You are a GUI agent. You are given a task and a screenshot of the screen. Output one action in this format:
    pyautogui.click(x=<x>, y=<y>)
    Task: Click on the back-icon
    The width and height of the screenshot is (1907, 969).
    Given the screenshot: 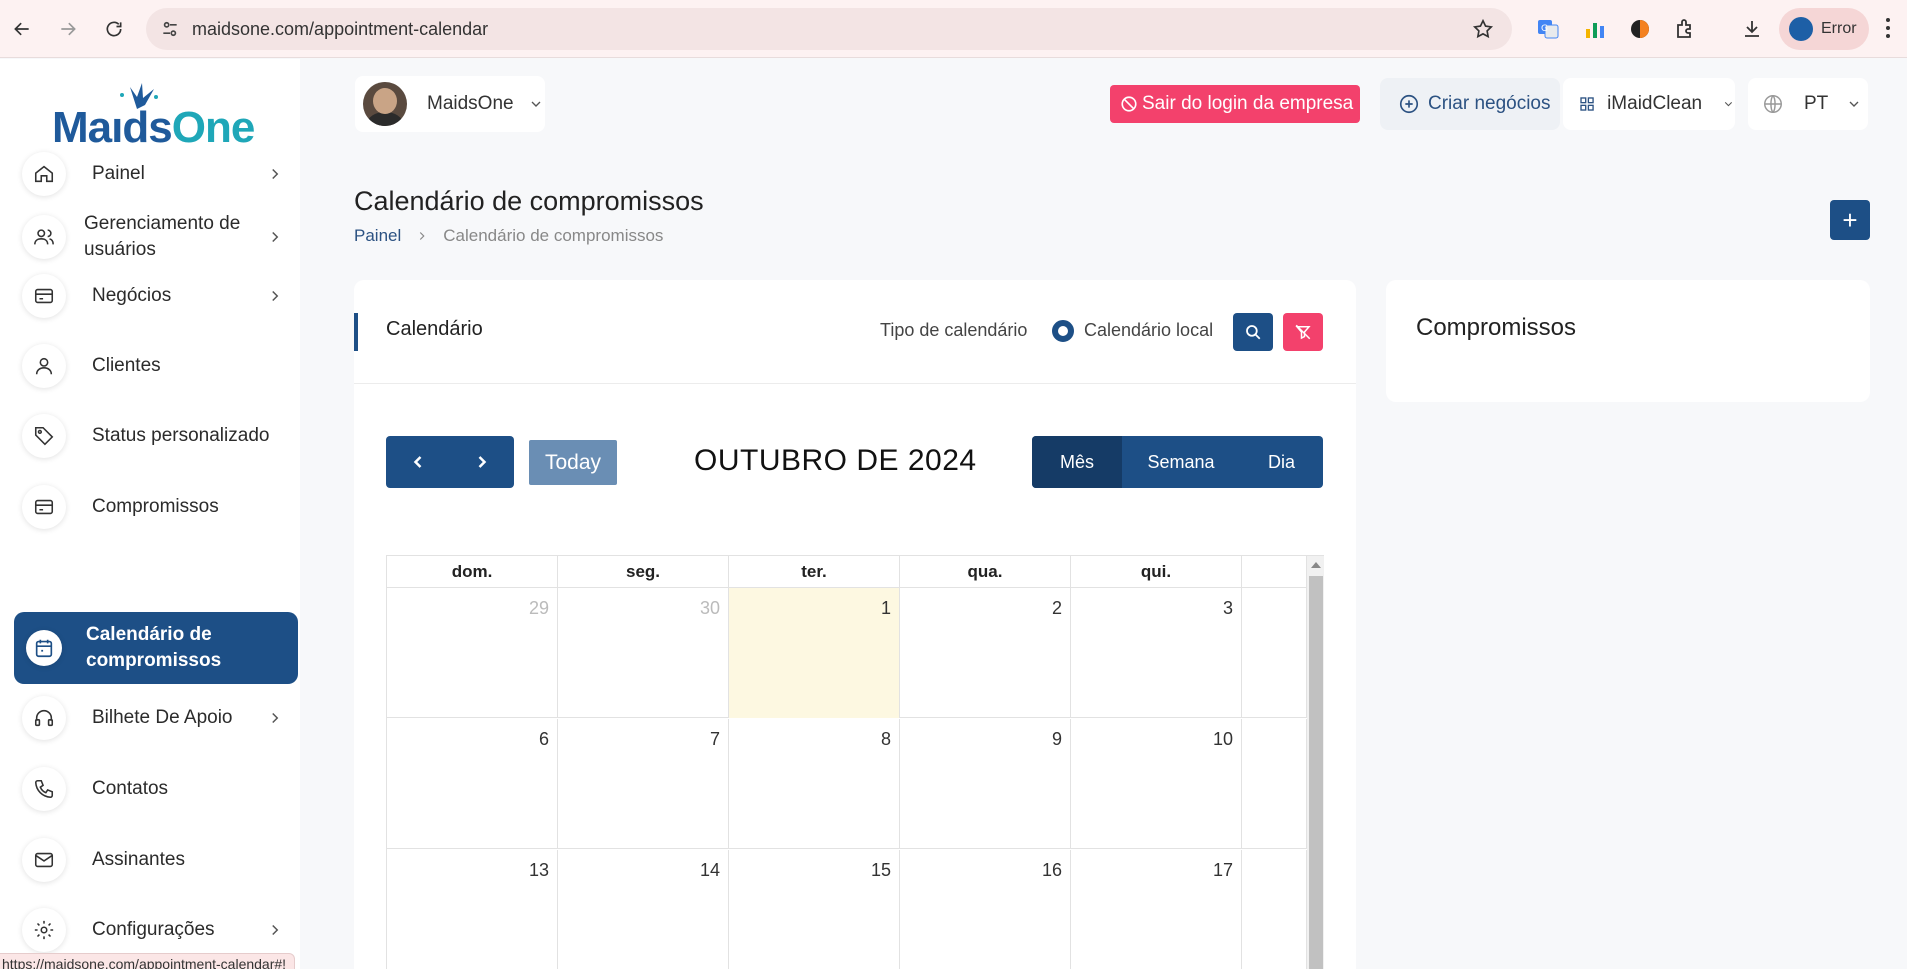 What is the action you would take?
    pyautogui.click(x=22, y=29)
    